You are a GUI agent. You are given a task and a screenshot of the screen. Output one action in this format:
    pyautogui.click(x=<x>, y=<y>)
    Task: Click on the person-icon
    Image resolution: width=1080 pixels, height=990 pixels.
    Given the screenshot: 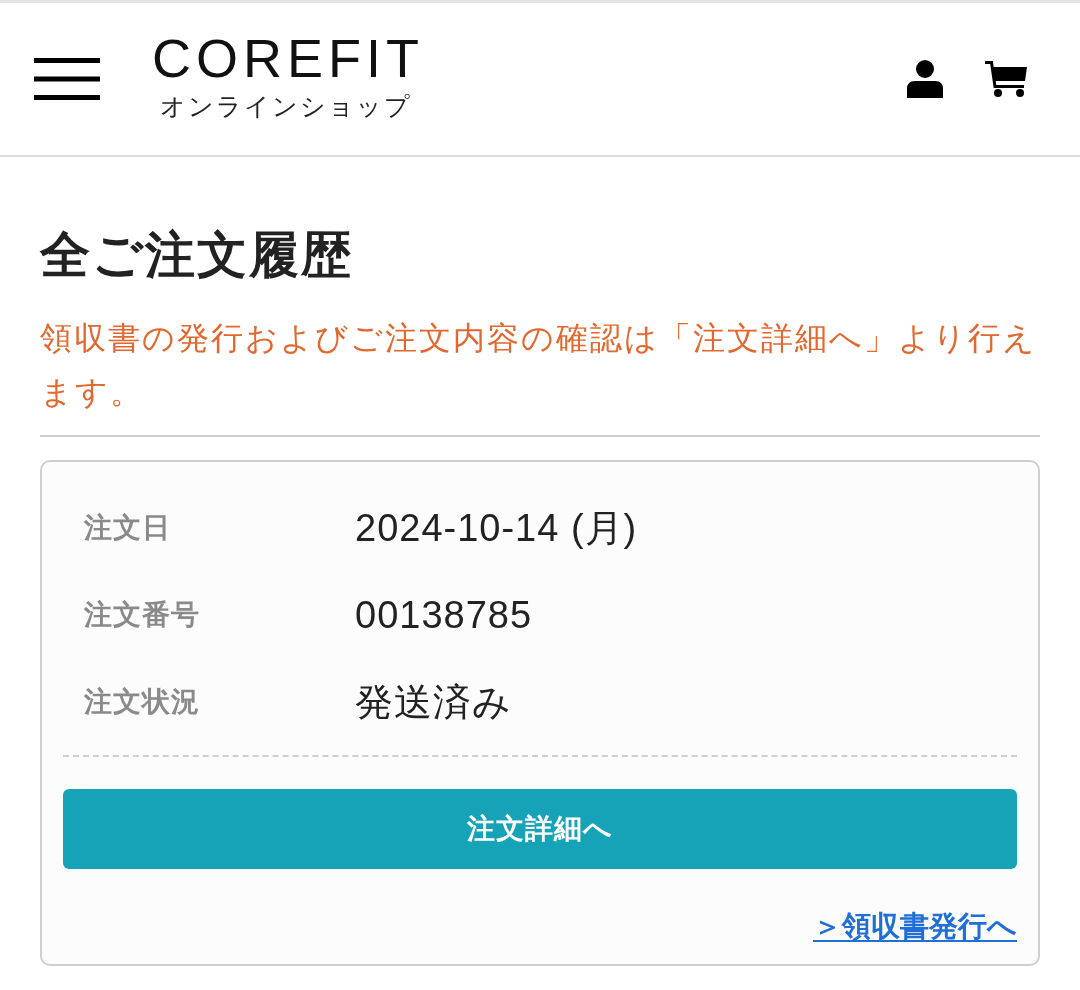 What is the action you would take?
    pyautogui.click(x=925, y=79)
    